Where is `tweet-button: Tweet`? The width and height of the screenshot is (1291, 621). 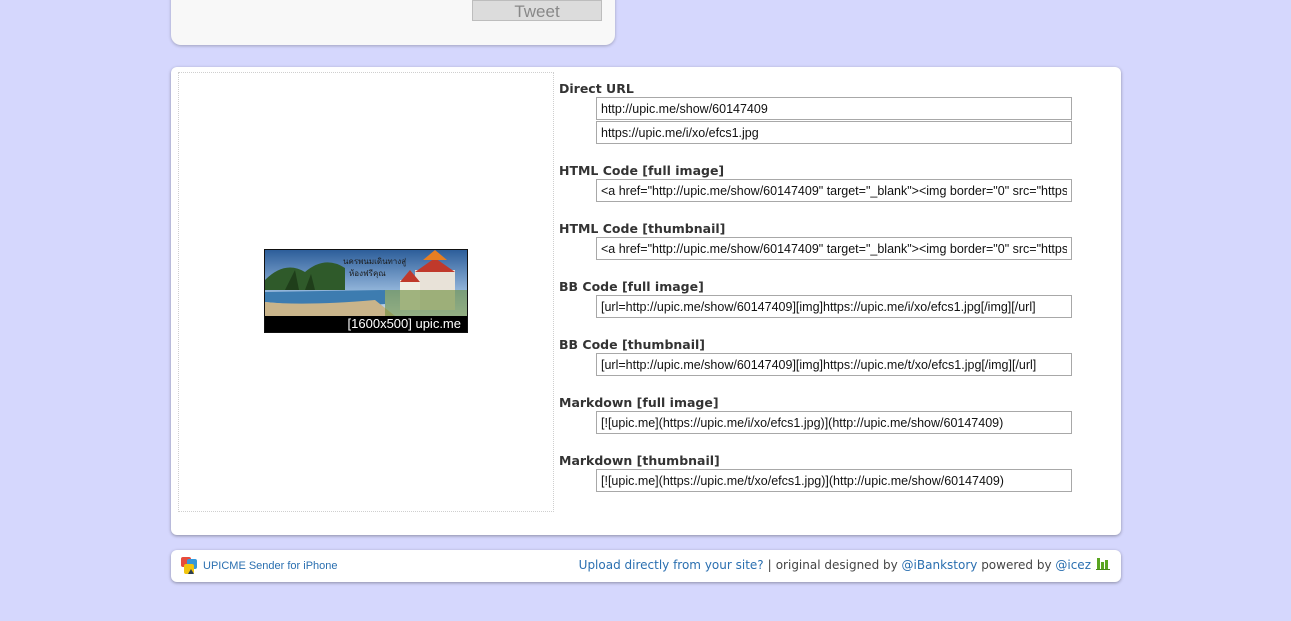
tweet-button: Tweet is located at coordinates (537, 10).